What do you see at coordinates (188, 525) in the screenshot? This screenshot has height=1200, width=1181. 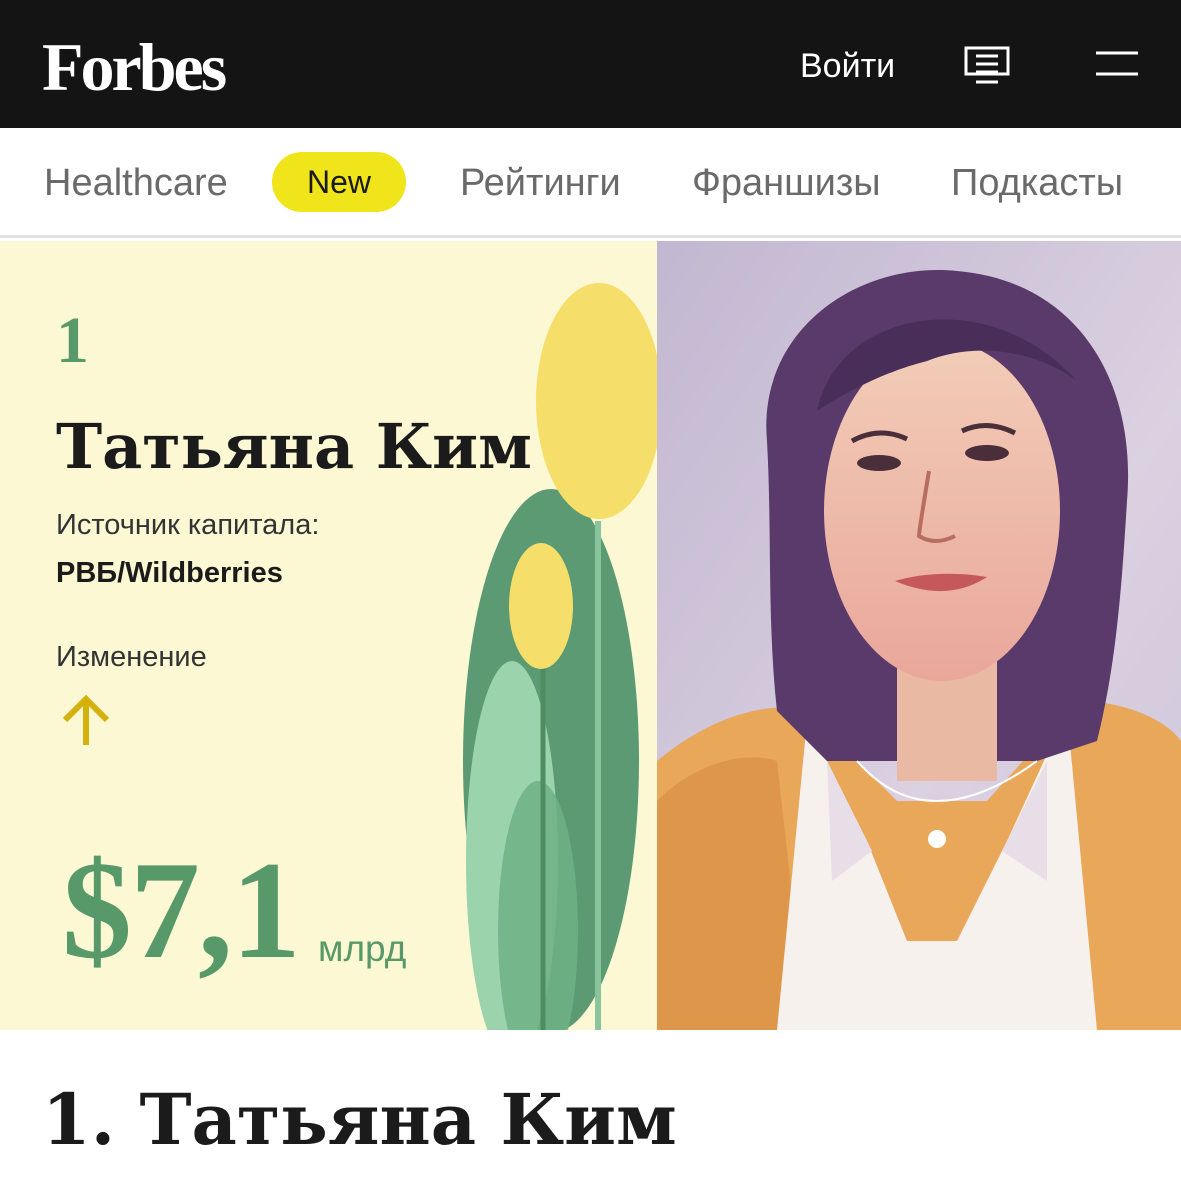 I see `capital-source-label: Источник капитала:` at bounding box center [188, 525].